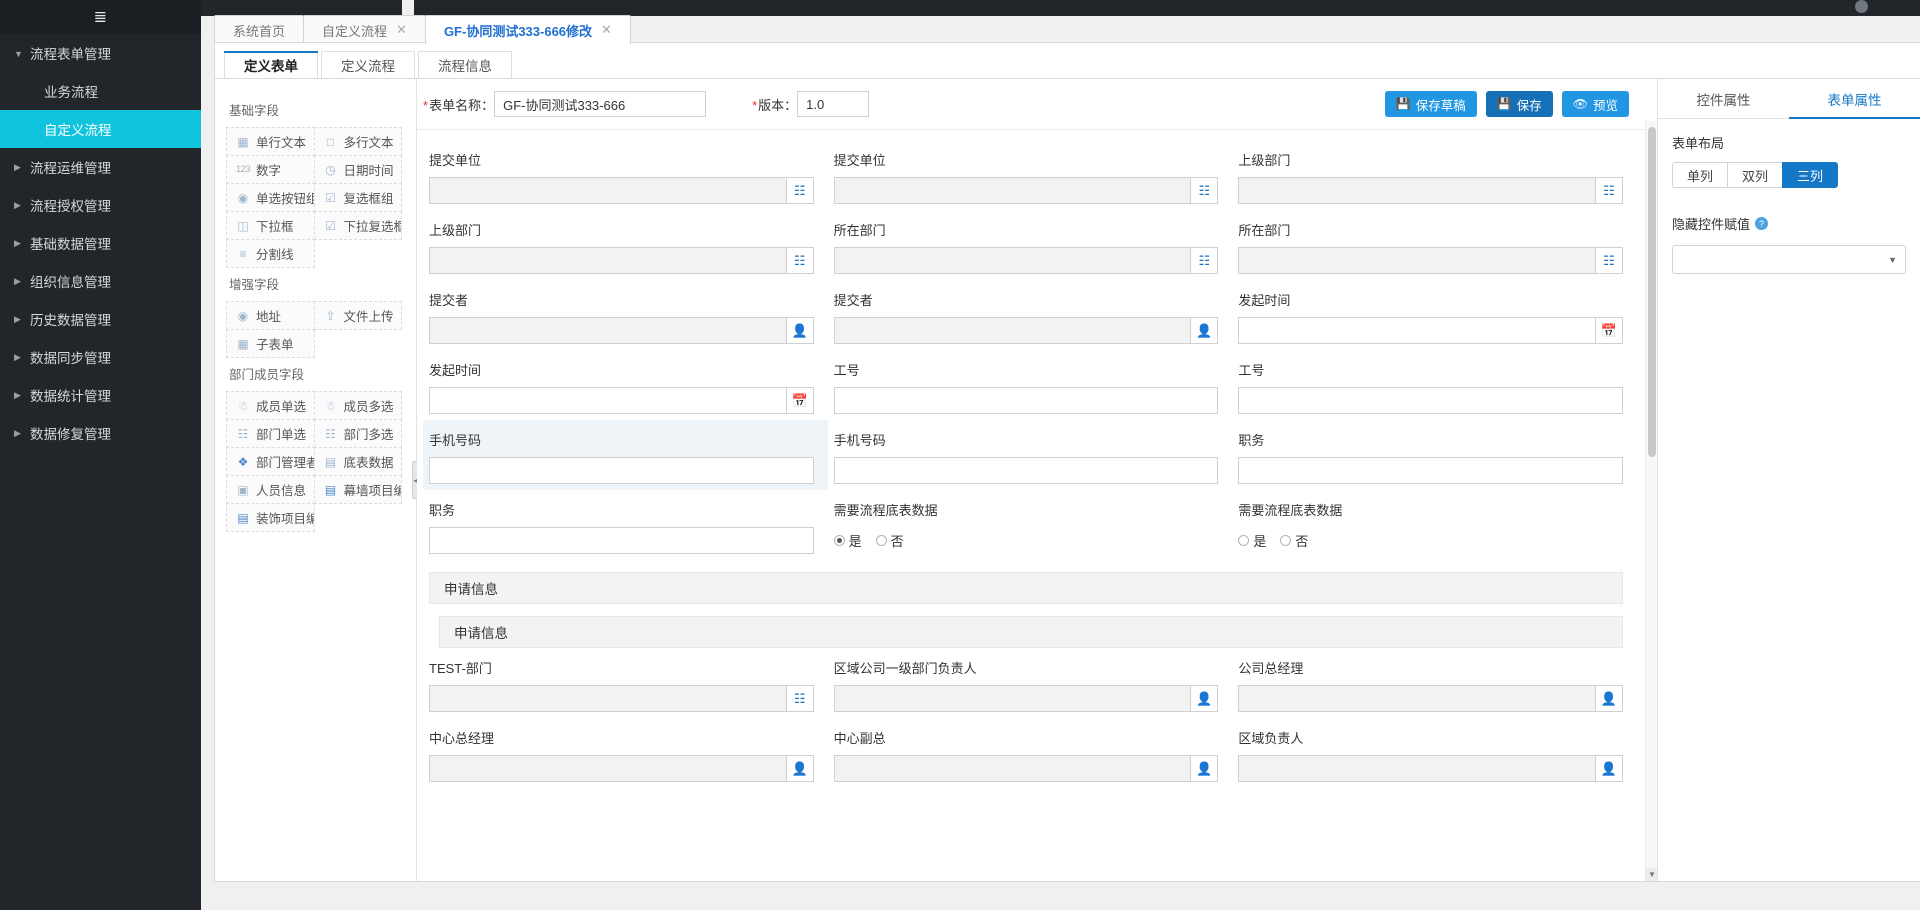 The image size is (1920, 910). Describe the element at coordinates (357, 197) in the screenshot. I see `palette-item-checkbox-group: ☑ 复选框组` at that location.